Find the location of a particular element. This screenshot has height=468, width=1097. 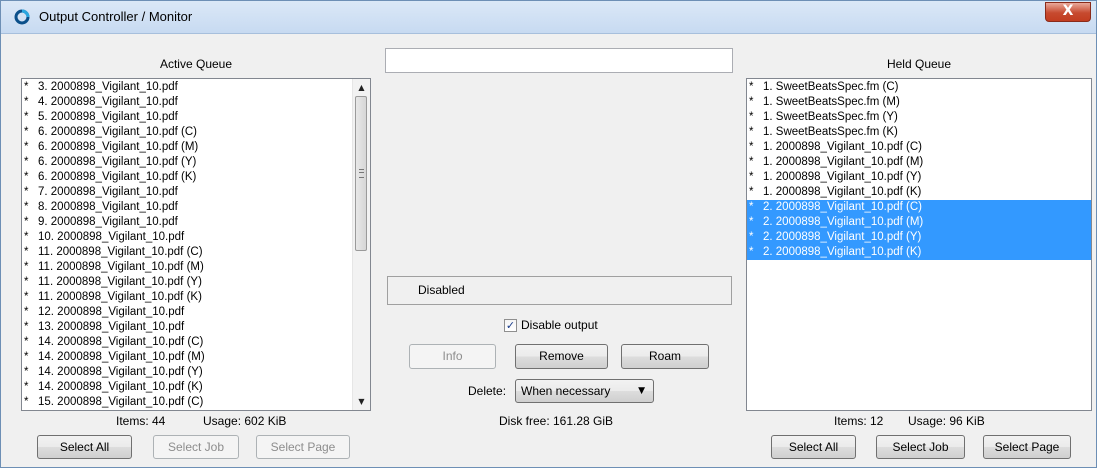

disable-output-label: Disable output is located at coordinates (559, 325).